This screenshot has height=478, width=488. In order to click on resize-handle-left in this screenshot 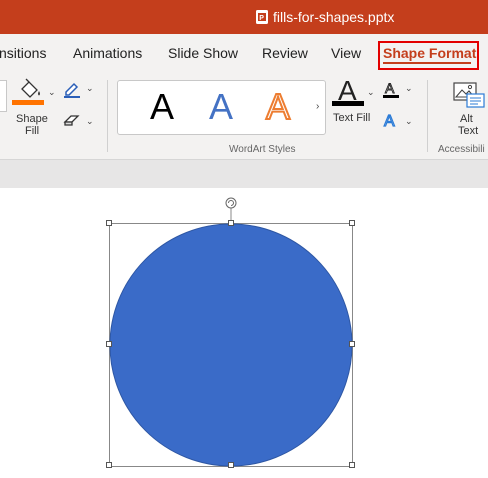, I will do `click(109, 344)`.